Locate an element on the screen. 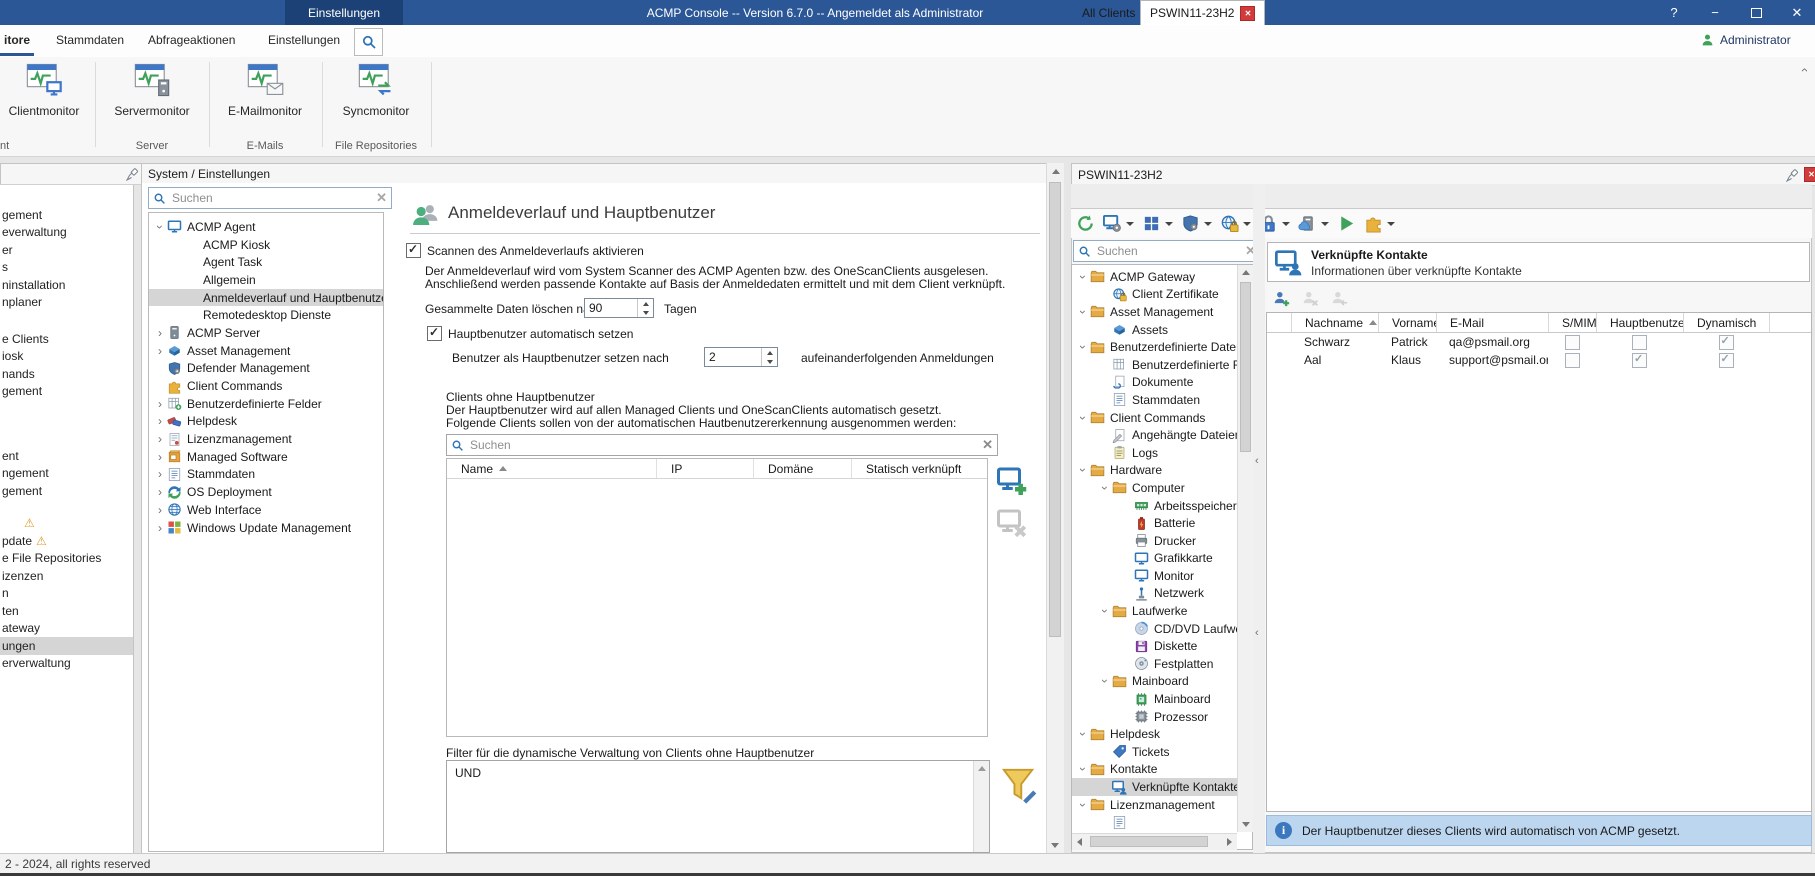 The height and width of the screenshot is (876, 1815). sidebar-item: nands is located at coordinates (66, 374).